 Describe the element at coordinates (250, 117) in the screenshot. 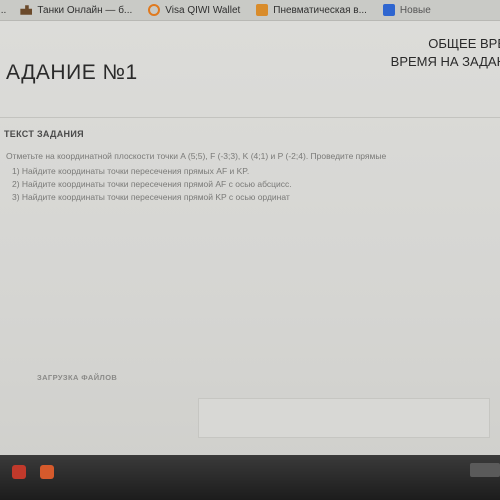

I see `divider` at that location.